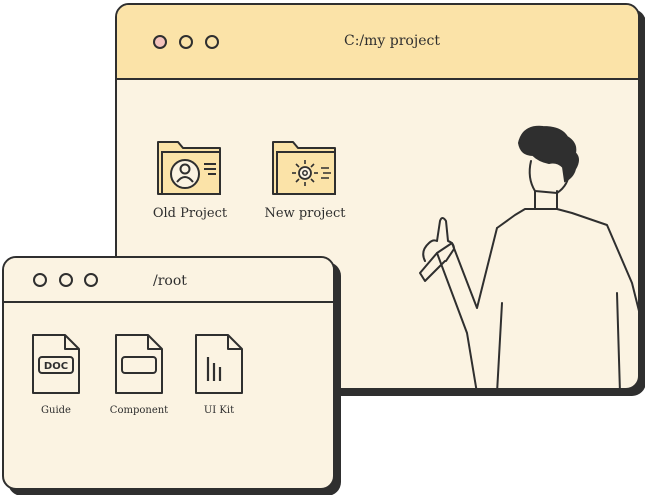 The height and width of the screenshot is (495, 645). Describe the element at coordinates (219, 364) in the screenshot. I see `ui-kit-file-icon` at that location.